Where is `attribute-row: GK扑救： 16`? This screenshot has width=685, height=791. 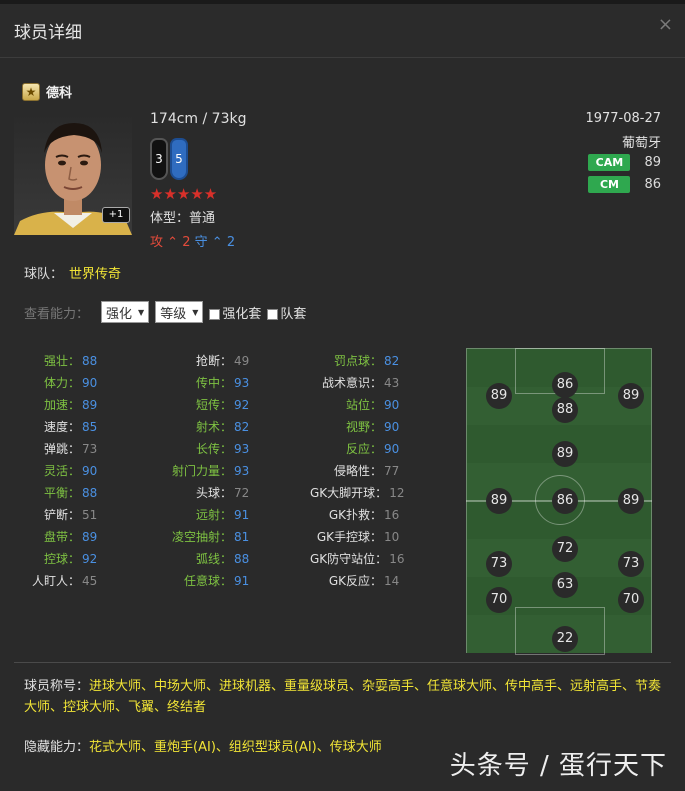
attribute-row: GK扑救： 16 is located at coordinates (360, 515).